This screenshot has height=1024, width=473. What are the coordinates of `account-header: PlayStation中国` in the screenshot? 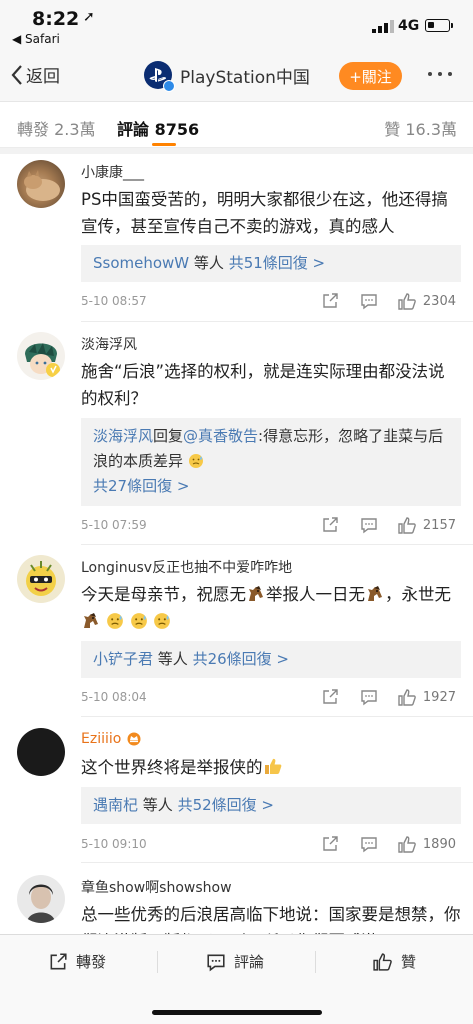 It's located at (227, 76).